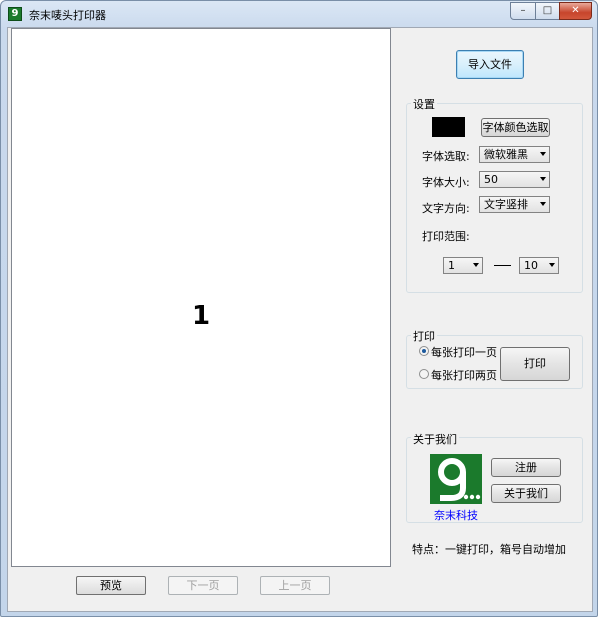 The width and height of the screenshot is (600, 619). Describe the element at coordinates (111, 585) in the screenshot. I see `preview-button: 预览` at that location.